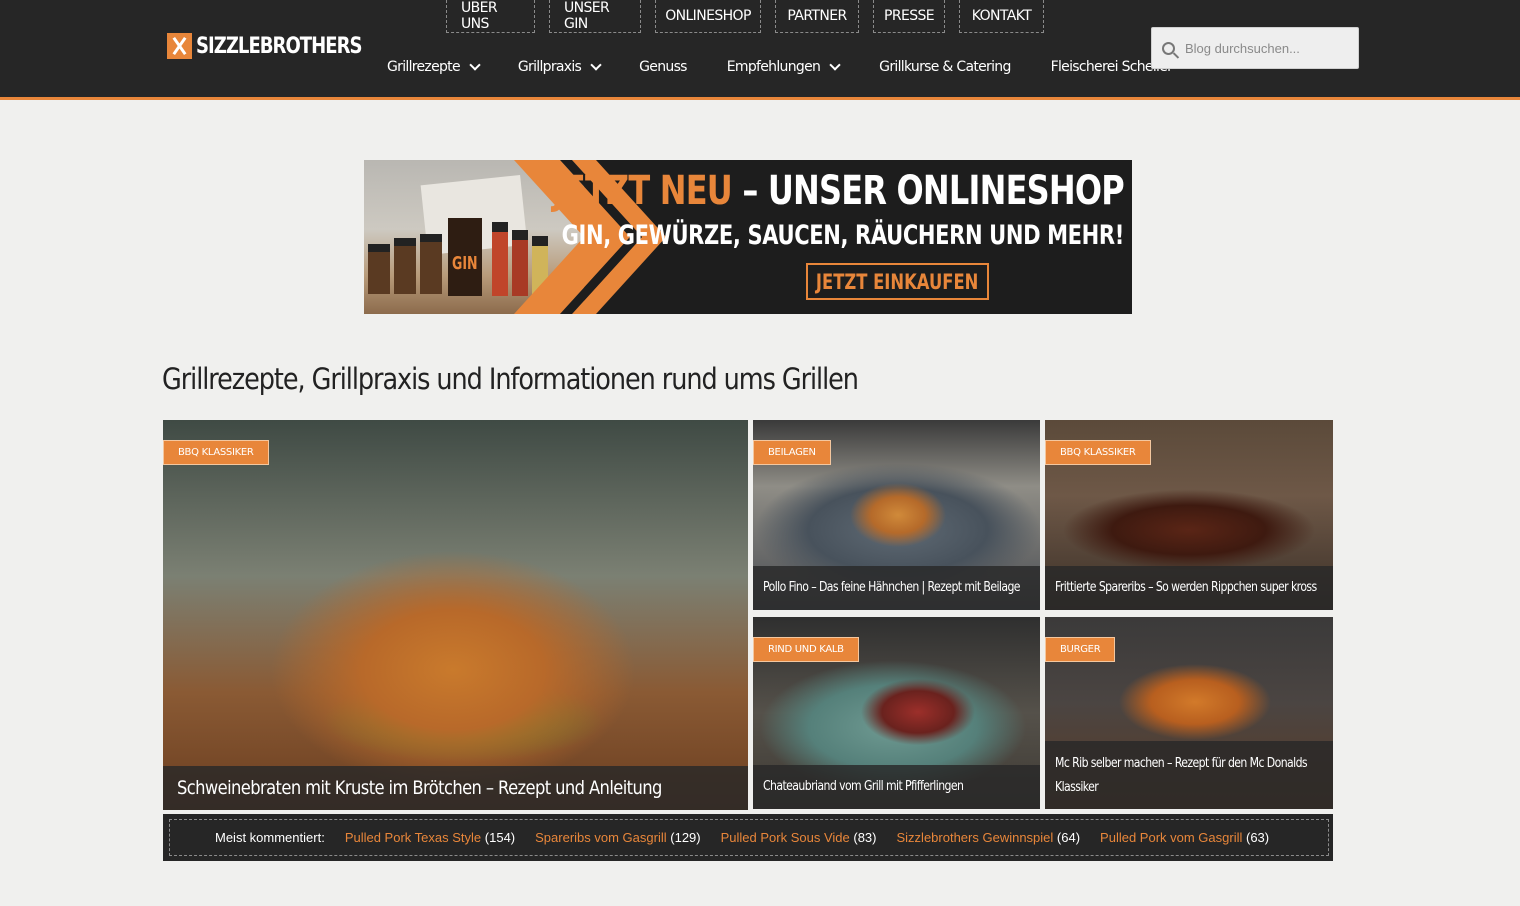 The image size is (1520, 906). Describe the element at coordinates (642, 191) in the screenshot. I see `banner-title-accent: JETZT NEU` at that location.